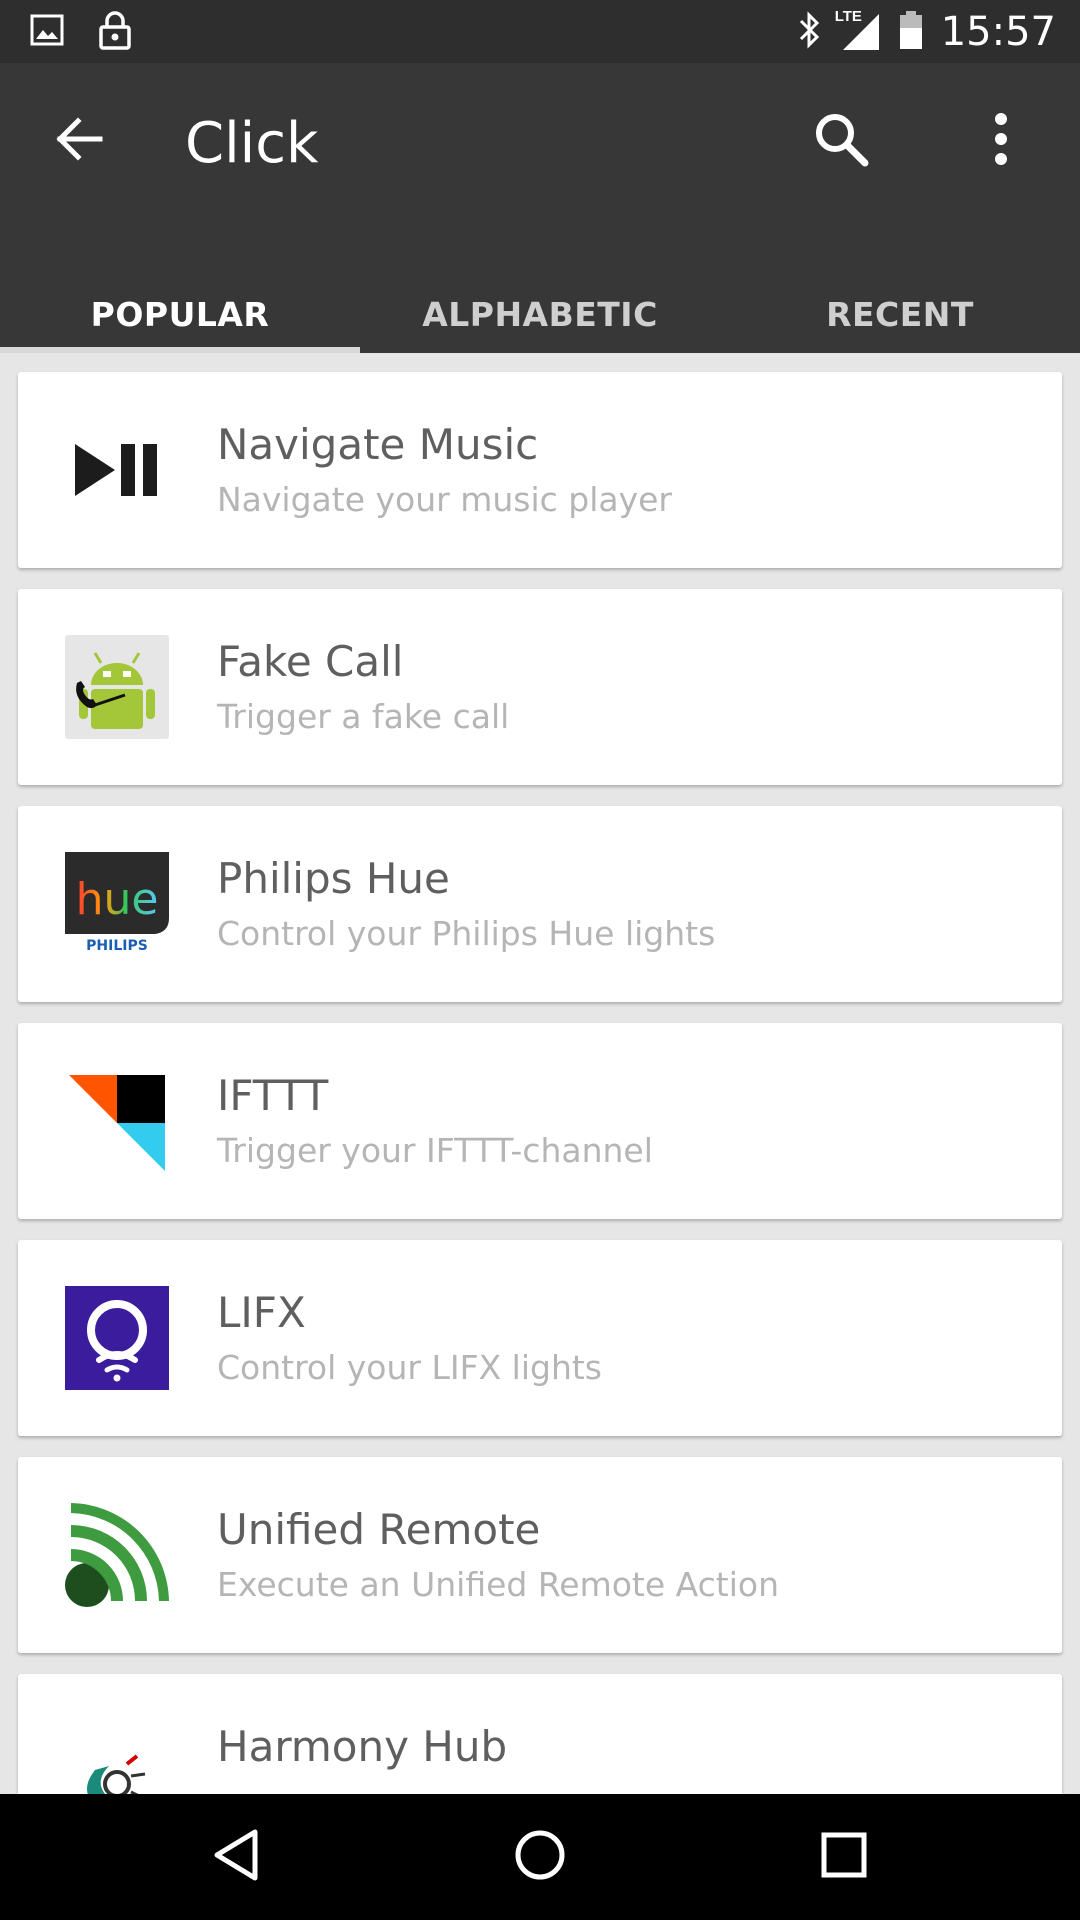  What do you see at coordinates (810, 32) in the screenshot?
I see `bluetooth-icon` at bounding box center [810, 32].